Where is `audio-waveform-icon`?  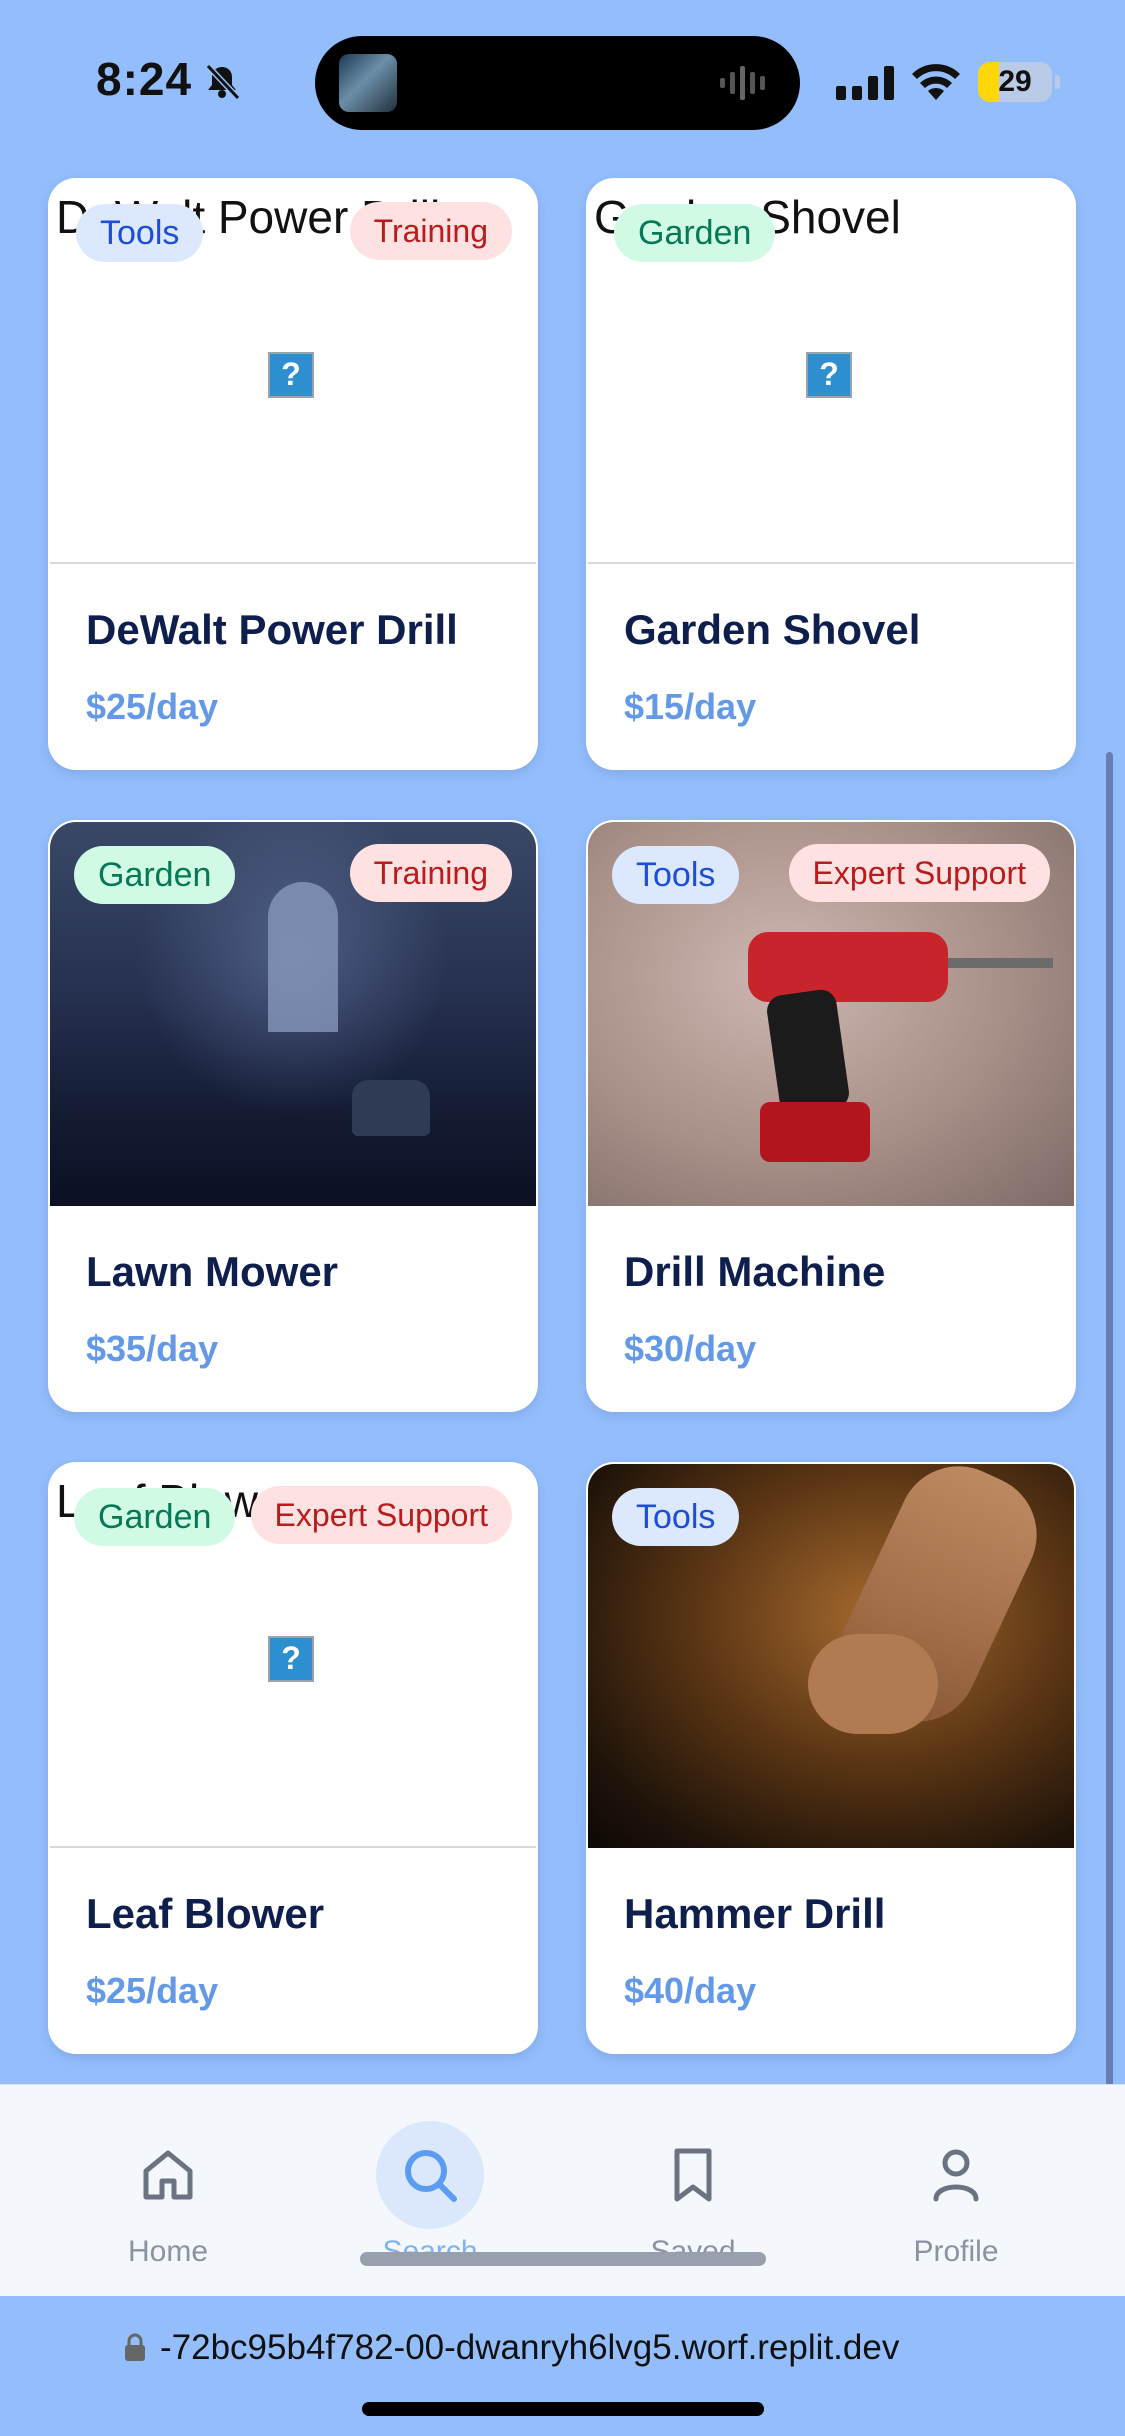
audio-waveform-icon is located at coordinates (742, 83).